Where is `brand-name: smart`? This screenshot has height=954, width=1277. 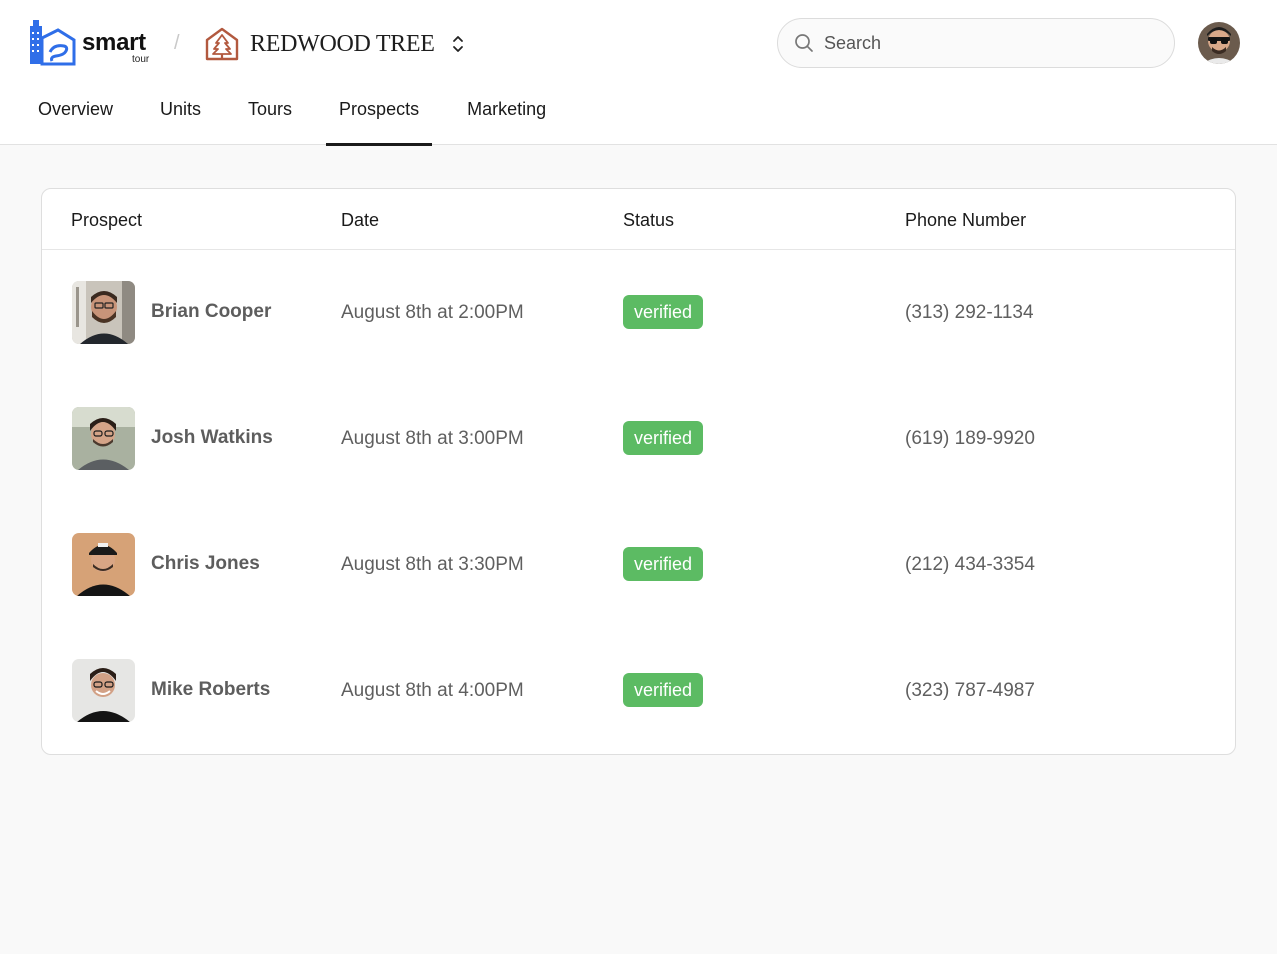 brand-name: smart is located at coordinates (114, 42).